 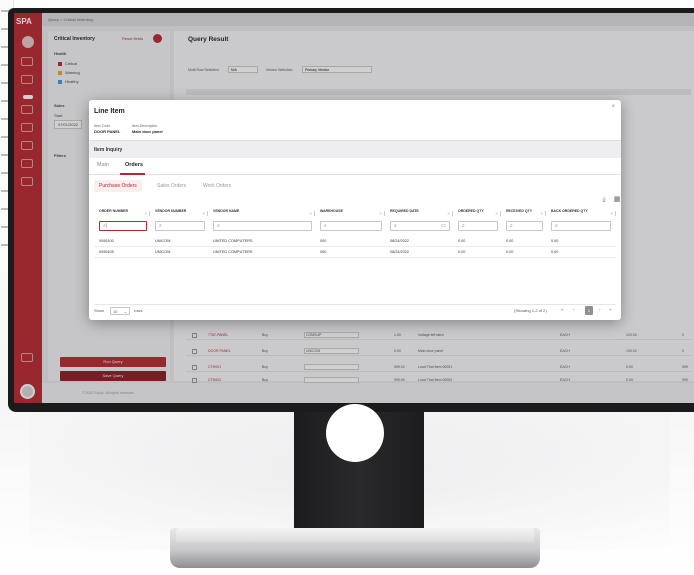 I want to click on showing-summary: (Showing 1-2 of 2), so click(x=530, y=310).